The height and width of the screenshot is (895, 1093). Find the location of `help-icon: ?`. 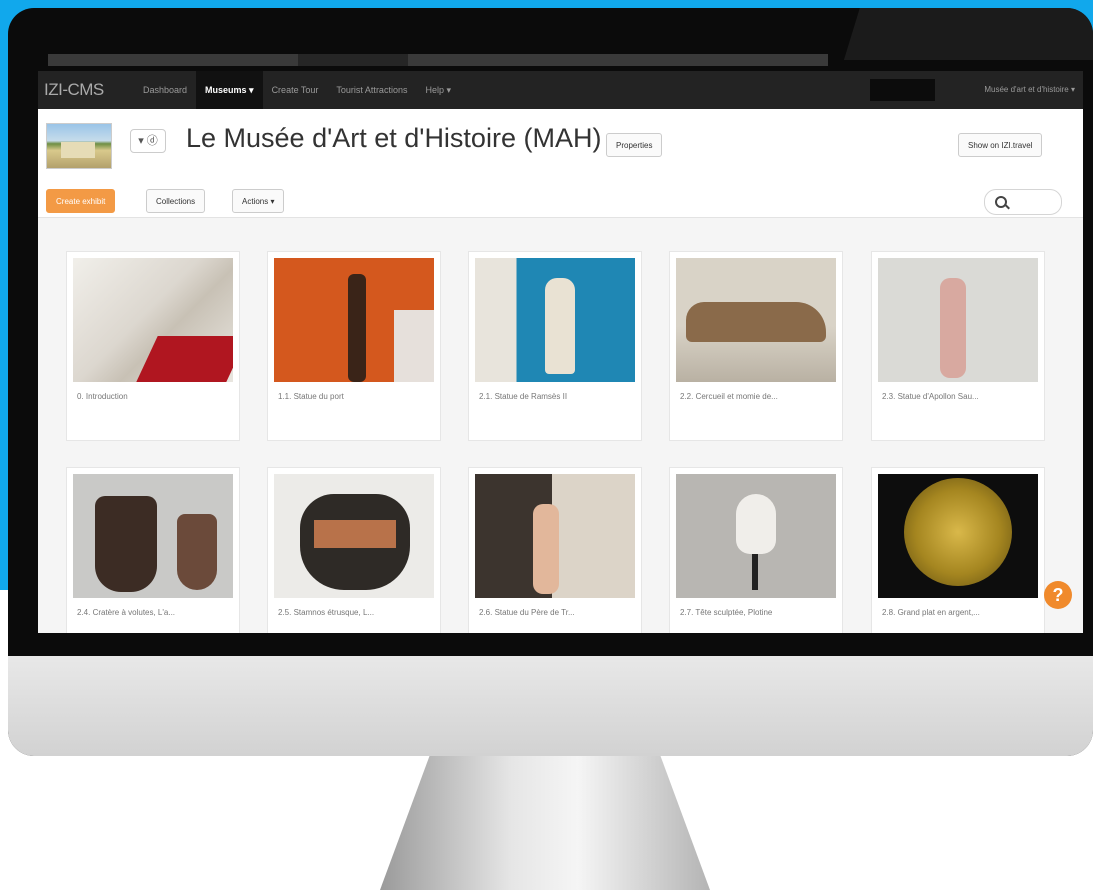

help-icon: ? is located at coordinates (1058, 595).